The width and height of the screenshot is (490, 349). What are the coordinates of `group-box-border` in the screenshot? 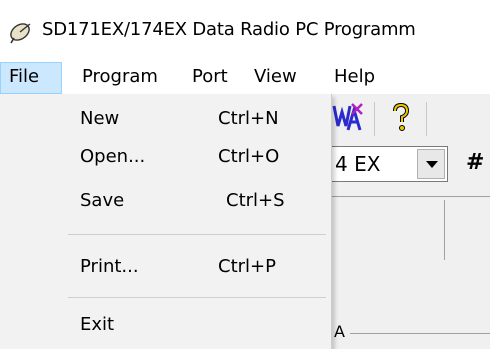 It's located at (420, 333).